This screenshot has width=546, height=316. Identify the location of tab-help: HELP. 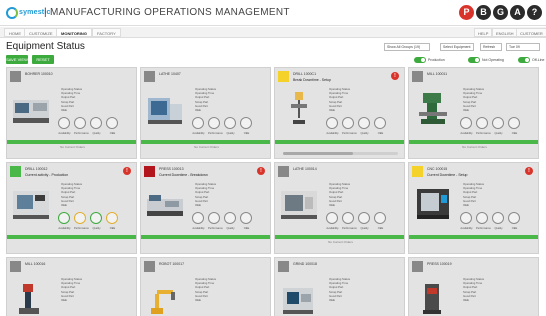
(483, 32).